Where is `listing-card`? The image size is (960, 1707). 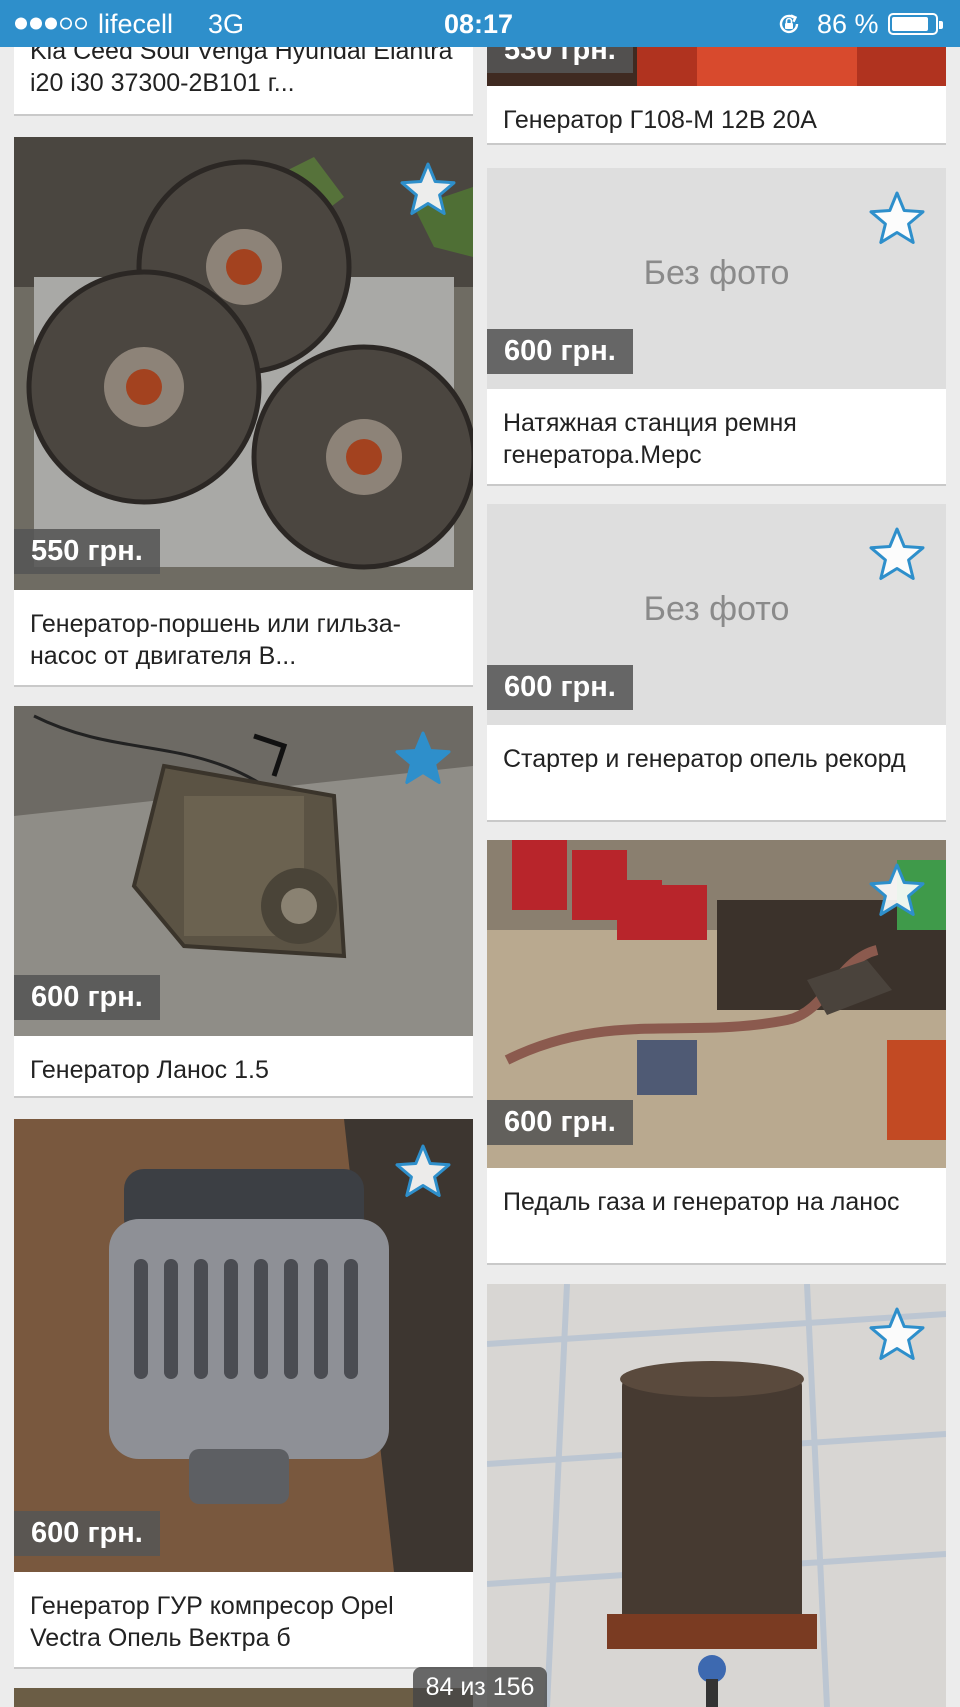 listing-card is located at coordinates (716, 1495).